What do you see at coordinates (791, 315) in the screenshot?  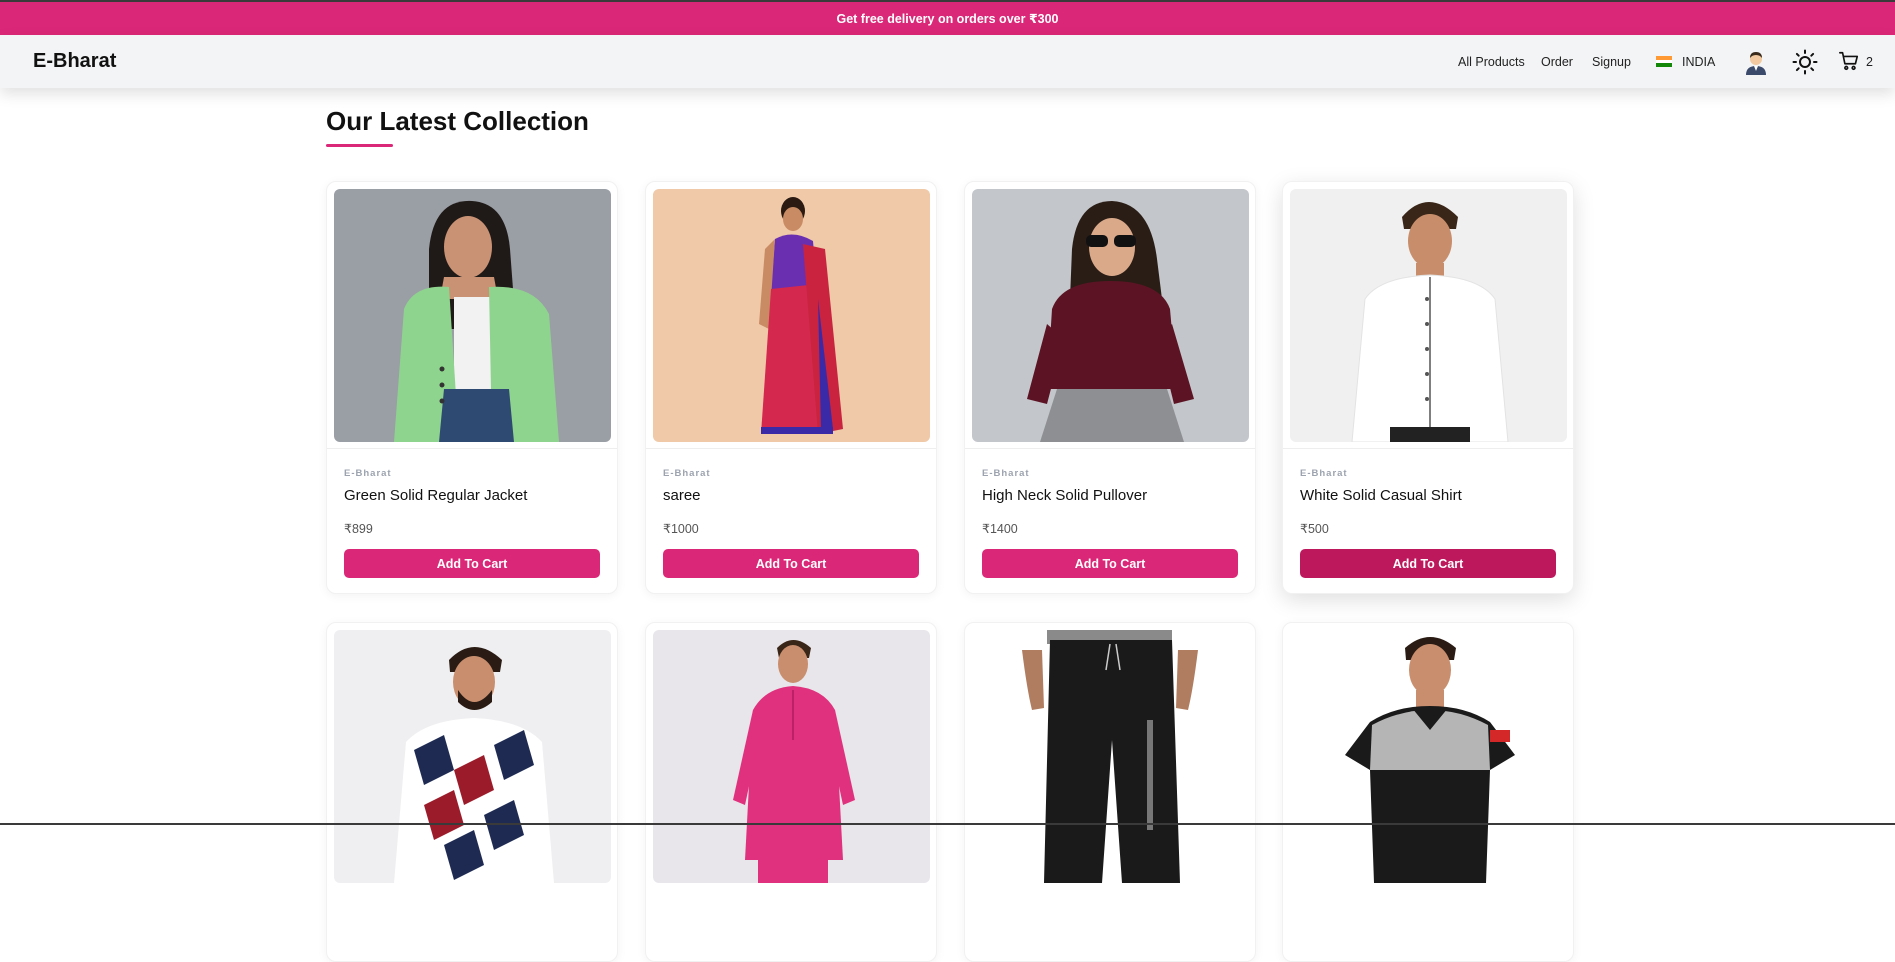 I see `product-image-saree` at bounding box center [791, 315].